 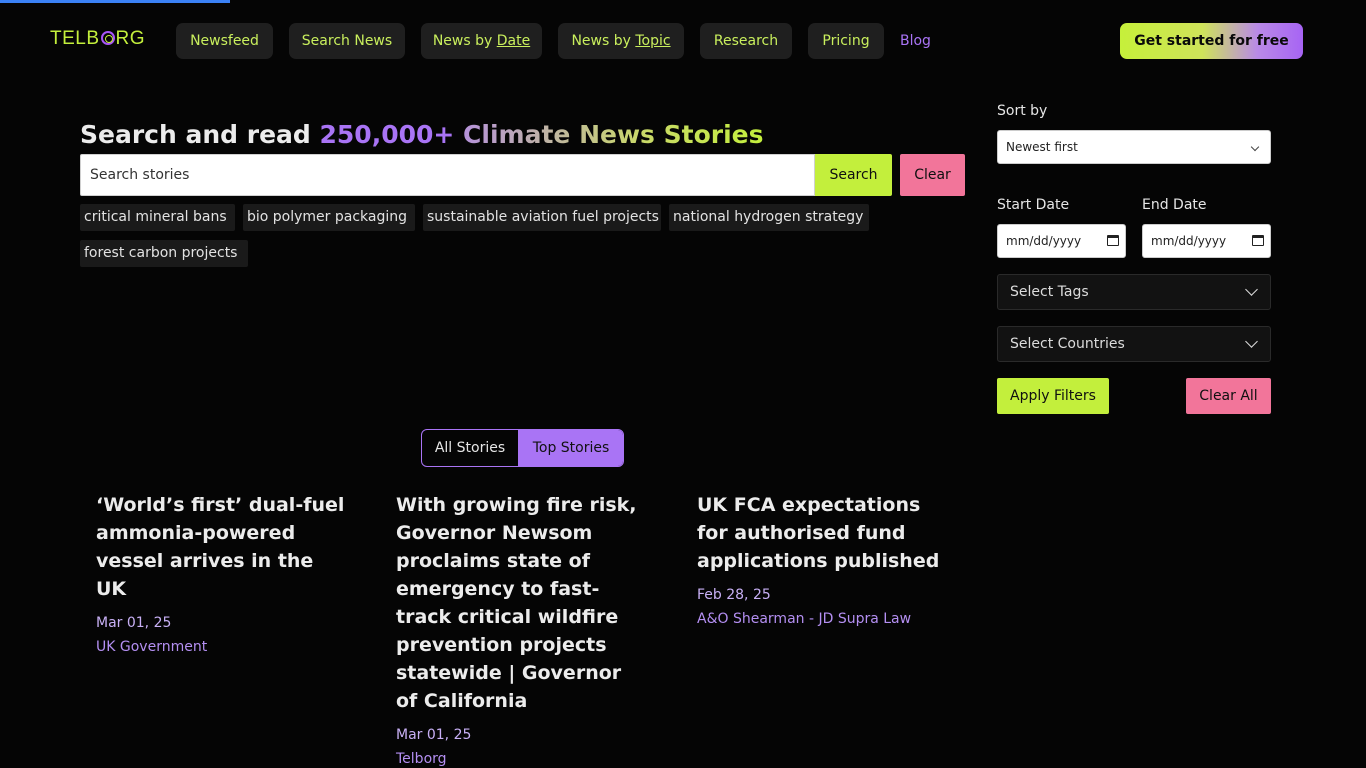 I want to click on end-date-label: End Date, so click(x=1174, y=205).